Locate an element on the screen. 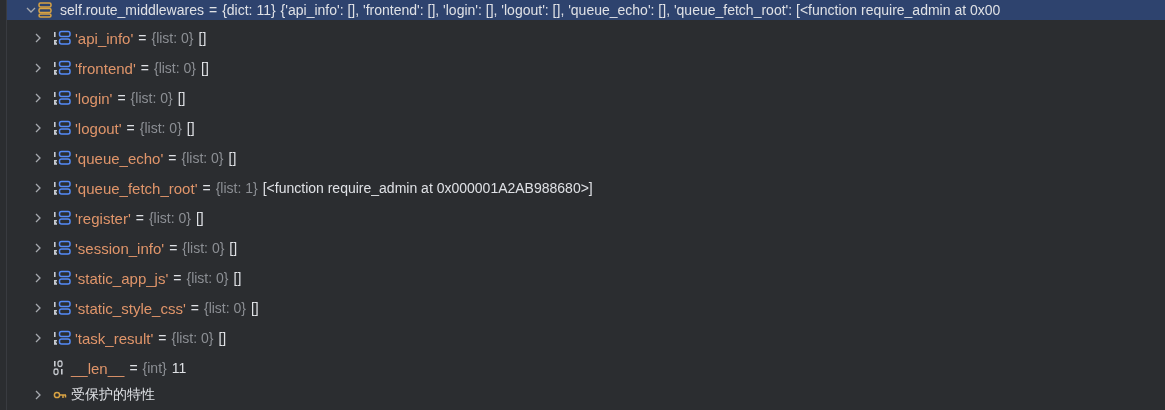 The width and height of the screenshot is (1165, 410). variable-value: 11 is located at coordinates (179, 368).